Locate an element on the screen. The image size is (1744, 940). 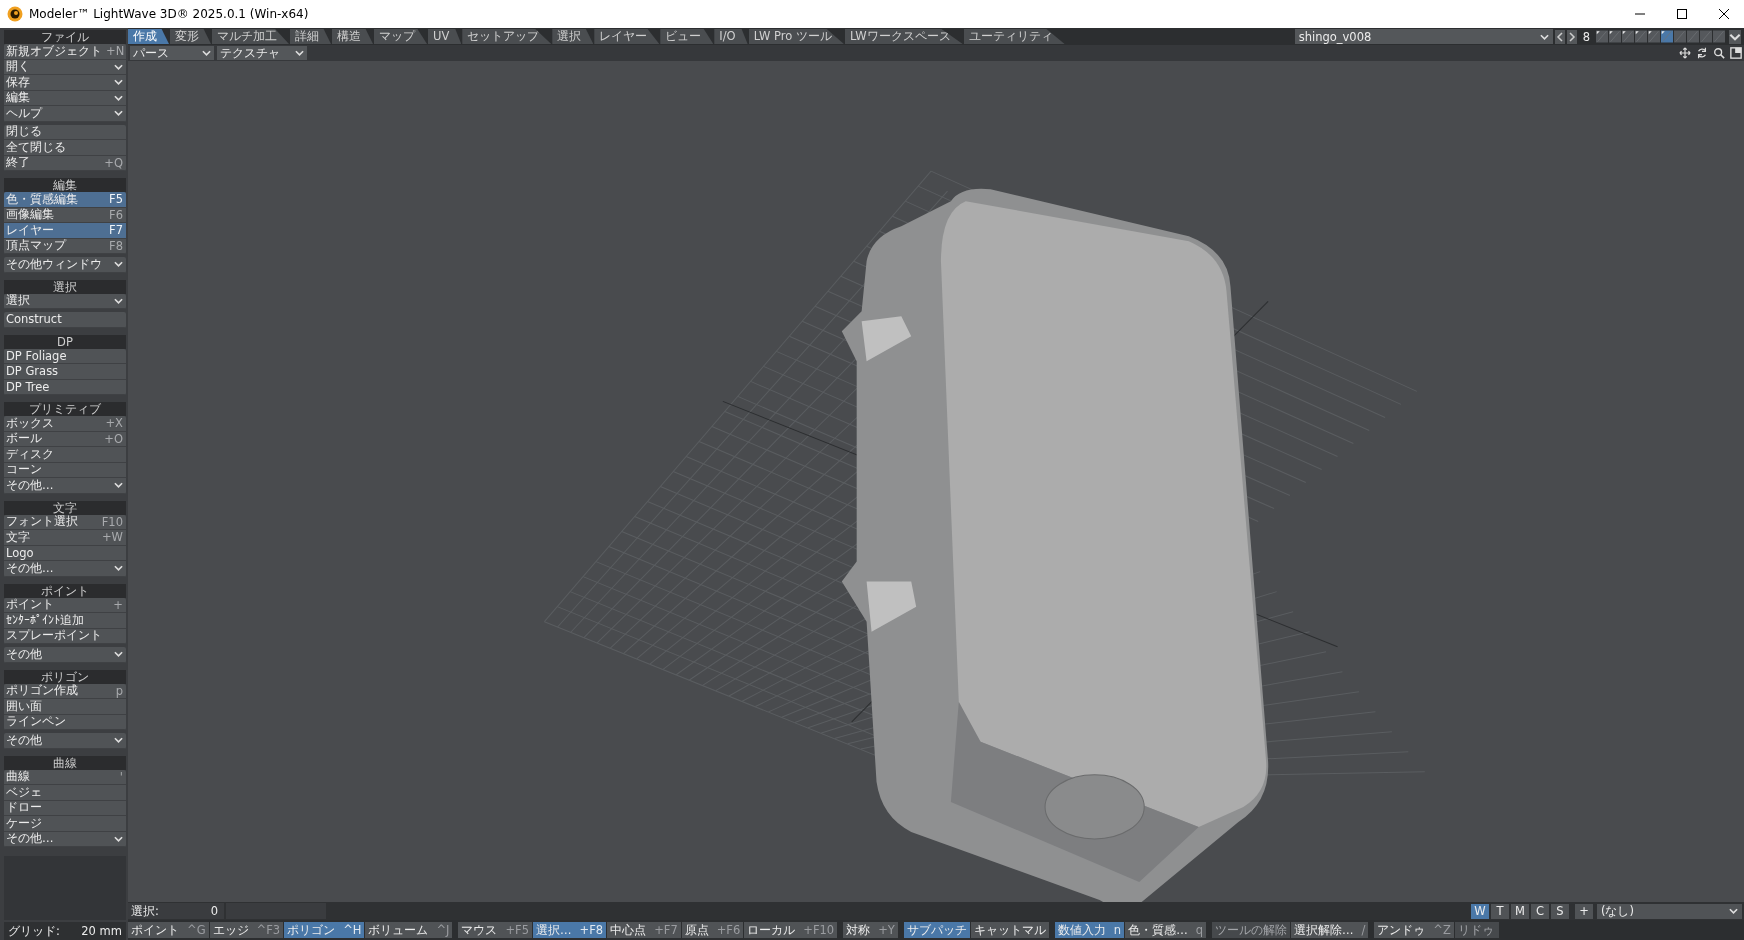
view-mode-button: M is located at coordinates (1520, 911).